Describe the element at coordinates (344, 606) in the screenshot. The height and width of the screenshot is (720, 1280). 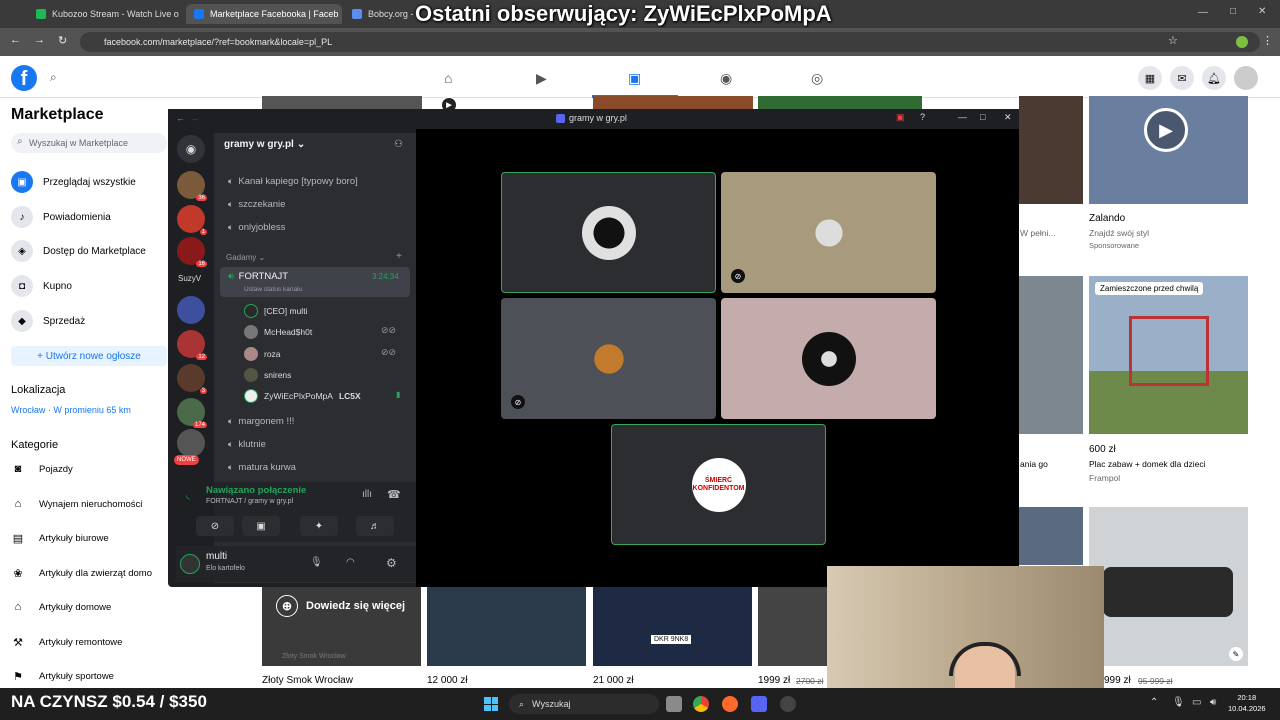
I see `learn-more-button: ⊕ Dowiedz się więcej` at that location.